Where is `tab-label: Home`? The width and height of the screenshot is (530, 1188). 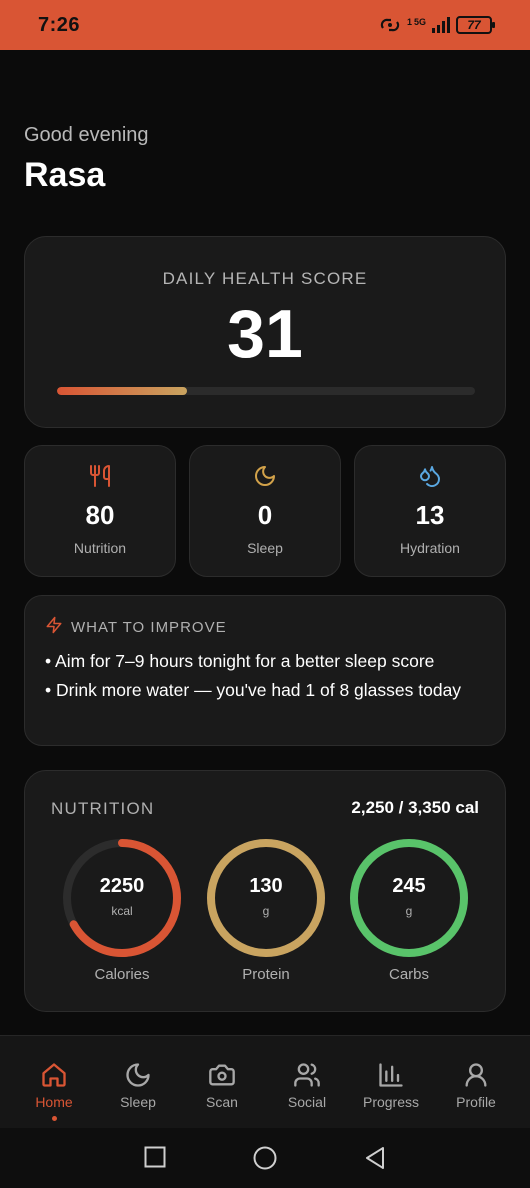 tab-label: Home is located at coordinates (54, 1102).